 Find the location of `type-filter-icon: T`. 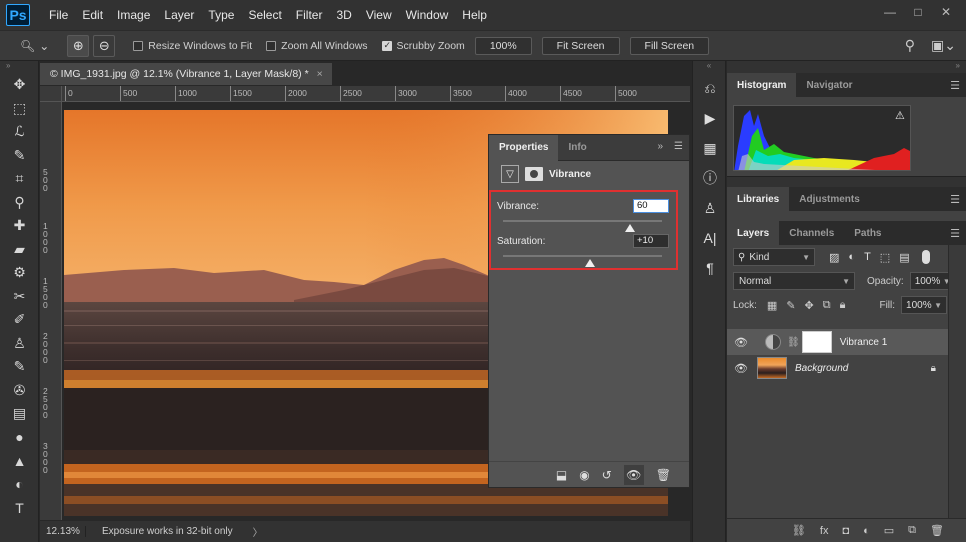

type-filter-icon: T is located at coordinates (867, 257).